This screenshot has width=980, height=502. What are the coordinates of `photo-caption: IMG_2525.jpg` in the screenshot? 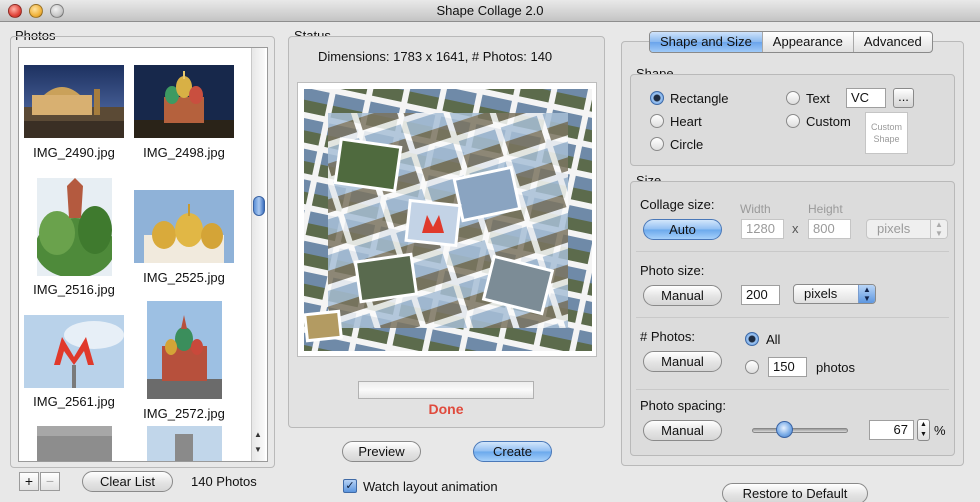 It's located at (184, 277).